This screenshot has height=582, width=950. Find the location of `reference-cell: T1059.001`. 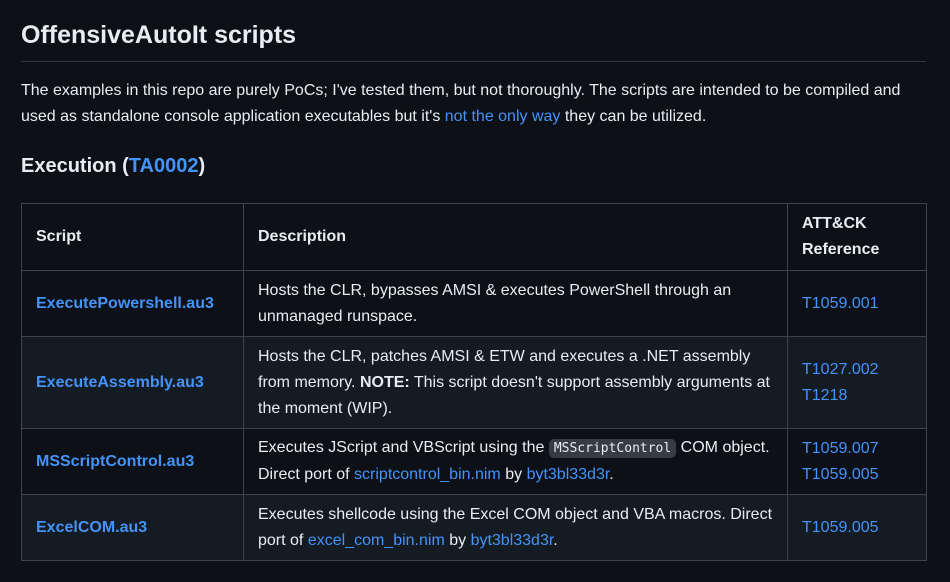

reference-cell: T1059.001 is located at coordinates (857, 303).